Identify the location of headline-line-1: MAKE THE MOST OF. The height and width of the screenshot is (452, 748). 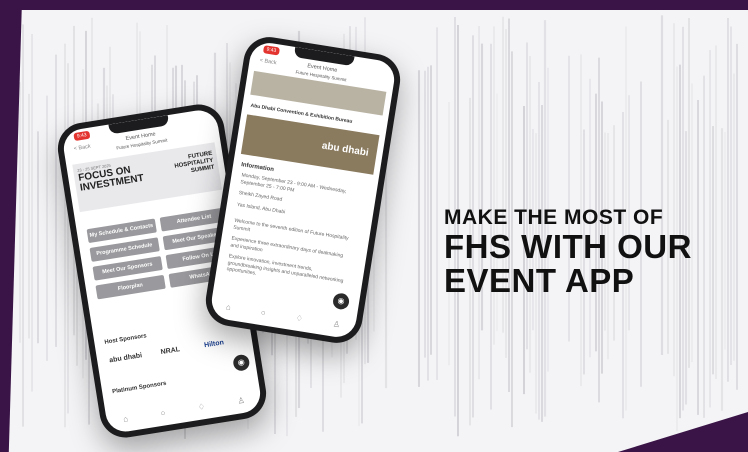
(554, 217).